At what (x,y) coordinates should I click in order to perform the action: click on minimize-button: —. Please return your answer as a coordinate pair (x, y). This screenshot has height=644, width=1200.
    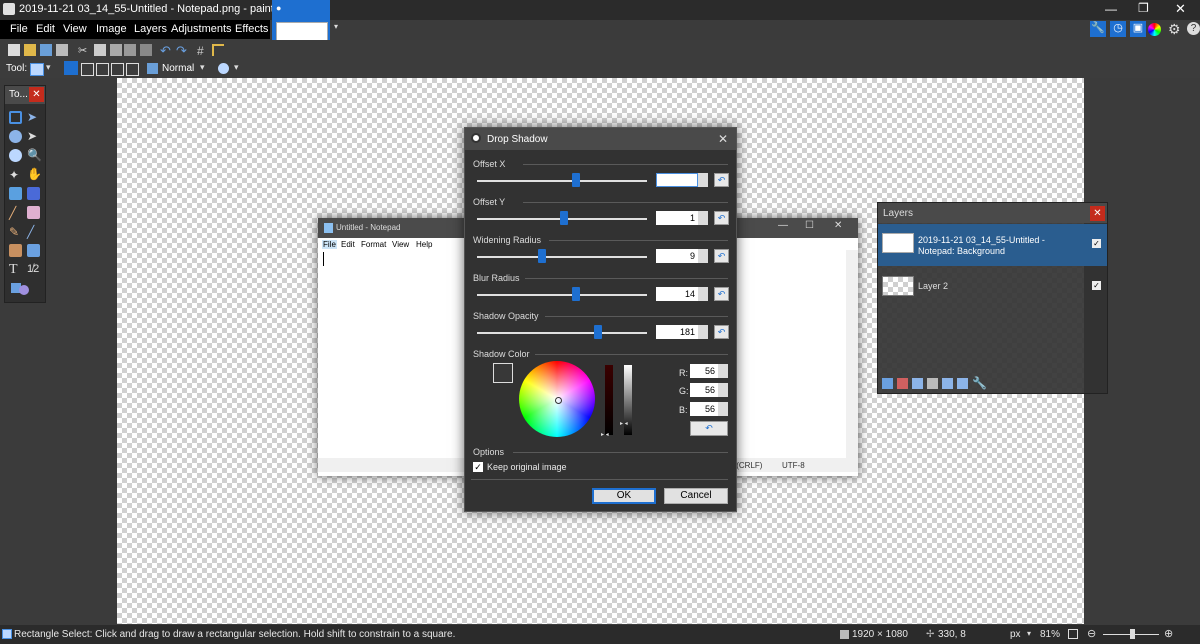
    Looking at the image, I should click on (1111, 9).